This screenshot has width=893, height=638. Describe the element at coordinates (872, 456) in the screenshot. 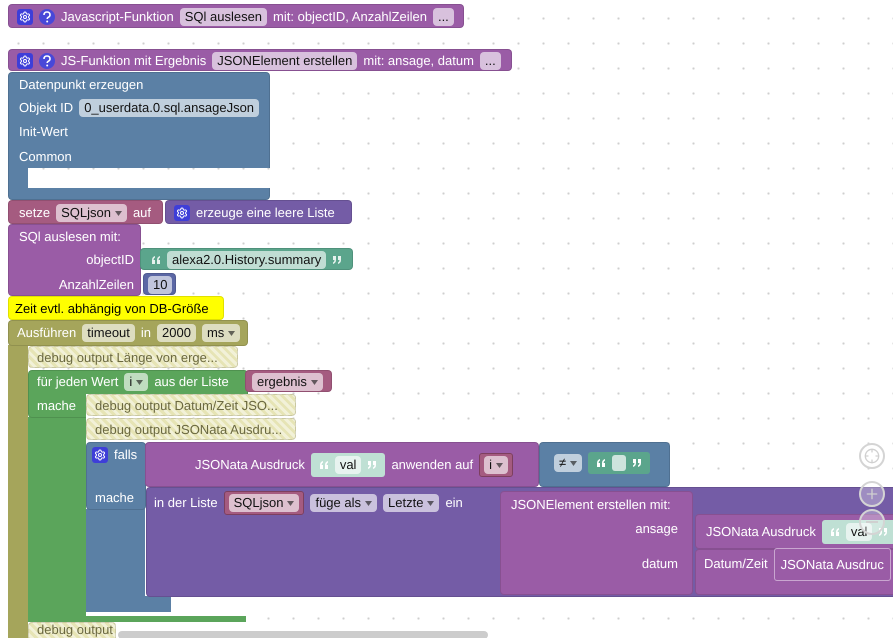

I see `crosshair-icon` at that location.